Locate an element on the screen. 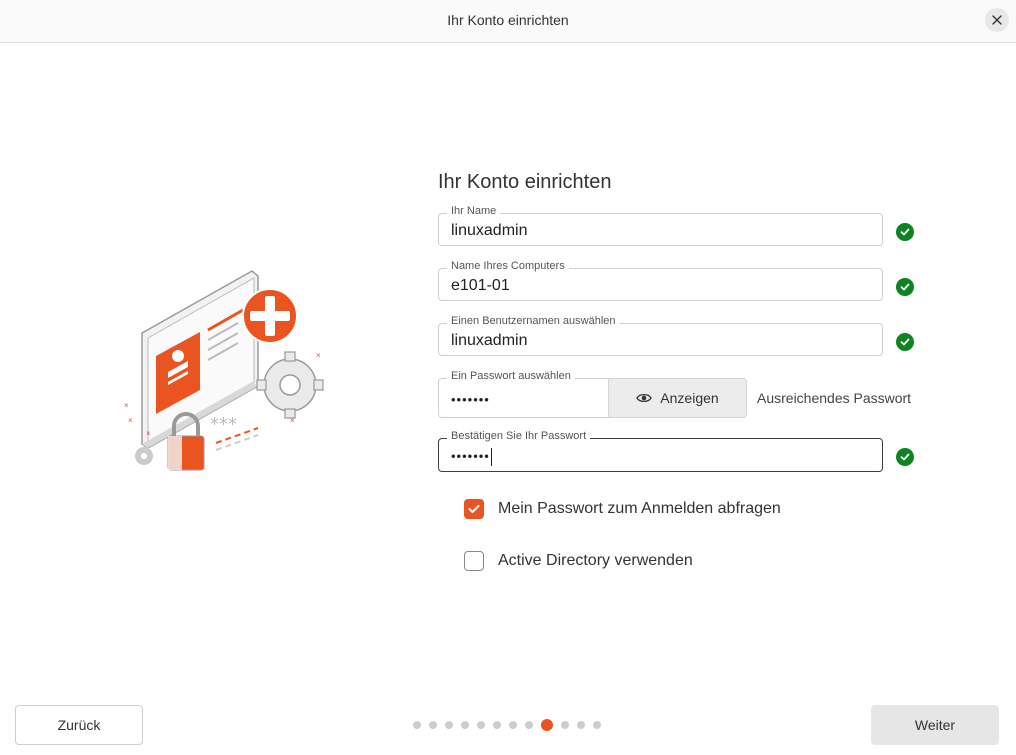  ask-password-option: Mein Passwort zum Anmelden abfragen is located at coordinates (622, 509).